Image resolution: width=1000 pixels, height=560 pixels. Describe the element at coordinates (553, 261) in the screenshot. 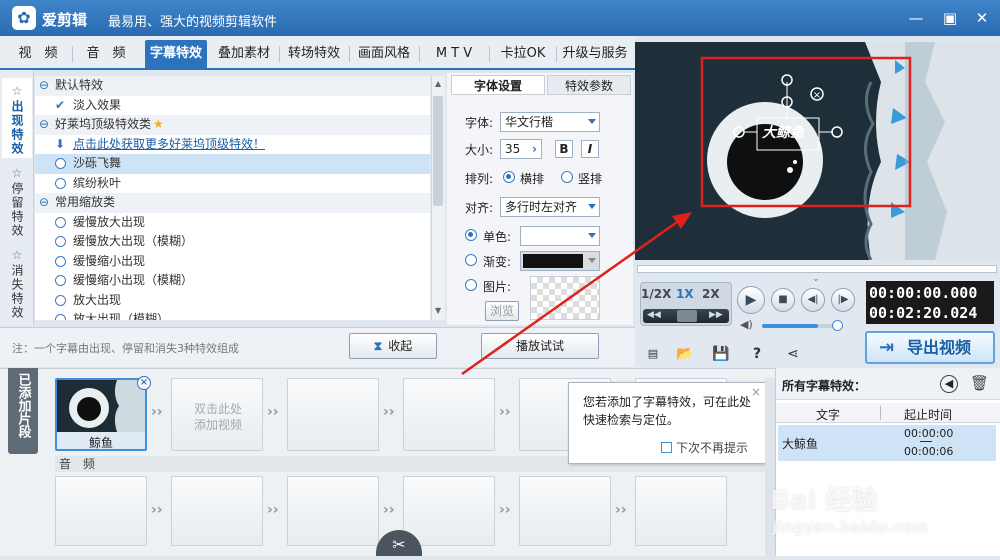

I see `gradient-swatch` at that location.